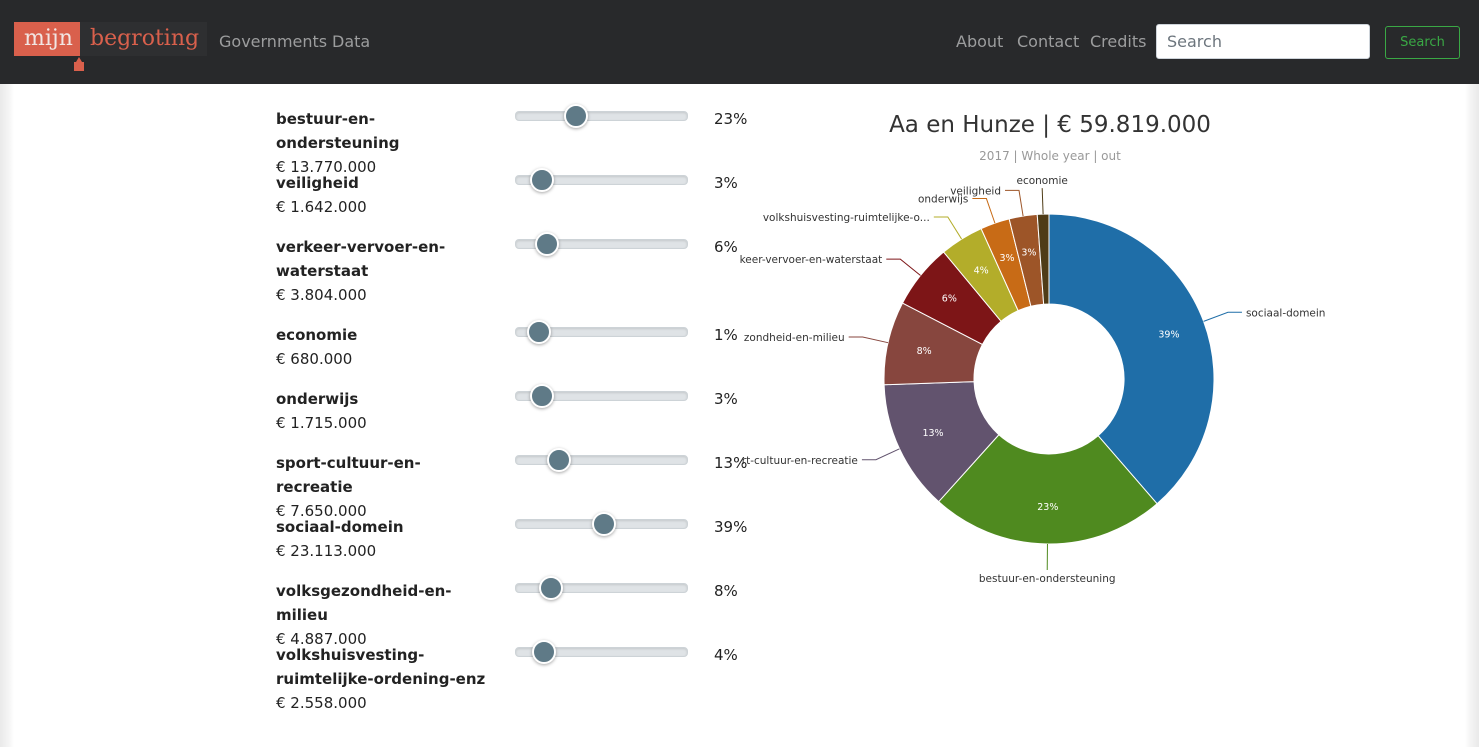 The height and width of the screenshot is (747, 1479). Describe the element at coordinates (511, 193) in the screenshot. I see `budget-row: veiligheid € 1.642.000 3%` at that location.